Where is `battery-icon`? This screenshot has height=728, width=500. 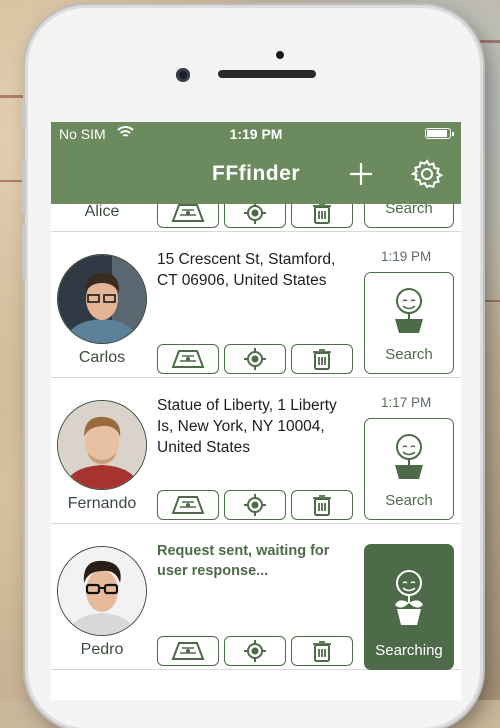 battery-icon is located at coordinates (439, 133).